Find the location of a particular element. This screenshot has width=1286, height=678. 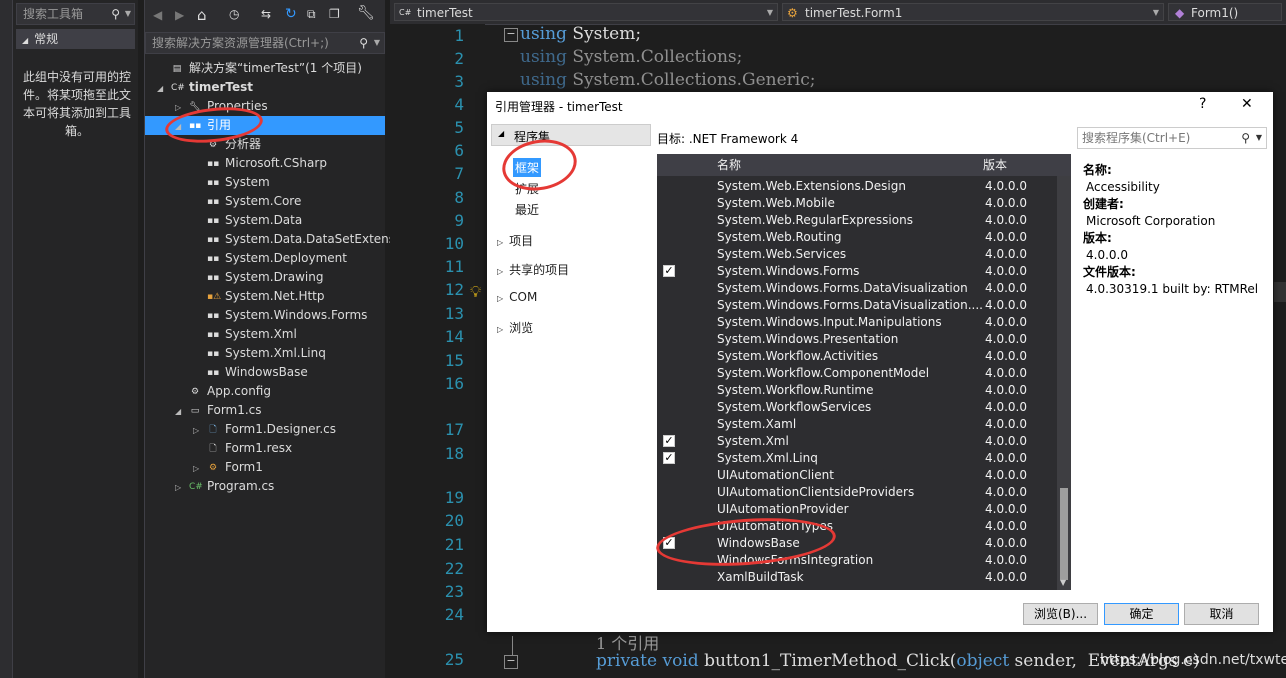

history-icon: ◷ is located at coordinates (234, 14).